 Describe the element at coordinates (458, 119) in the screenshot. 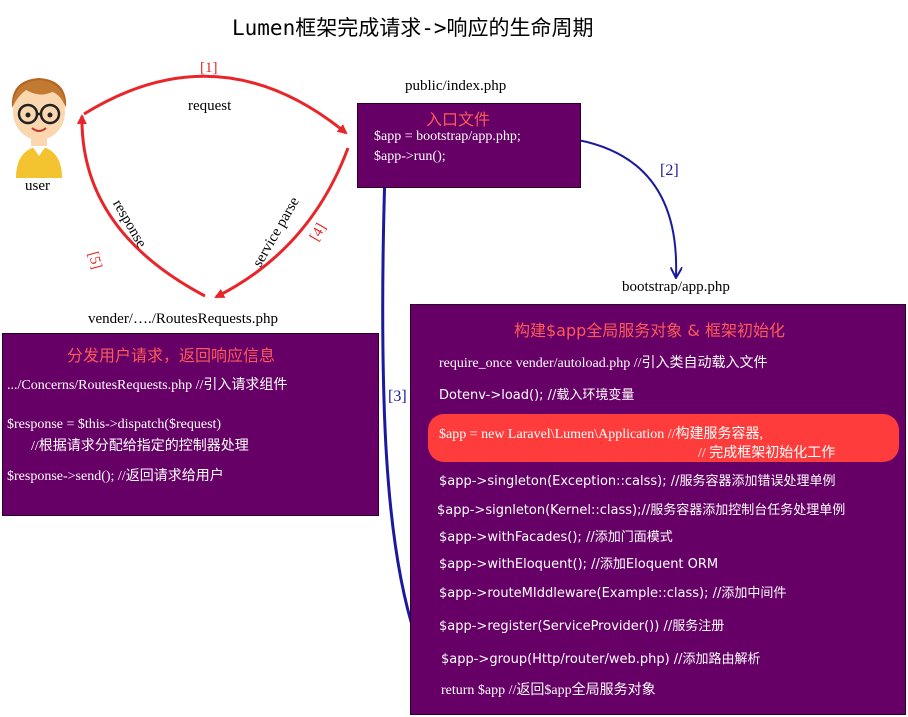

I see `index-box-heading: 入口文件` at that location.